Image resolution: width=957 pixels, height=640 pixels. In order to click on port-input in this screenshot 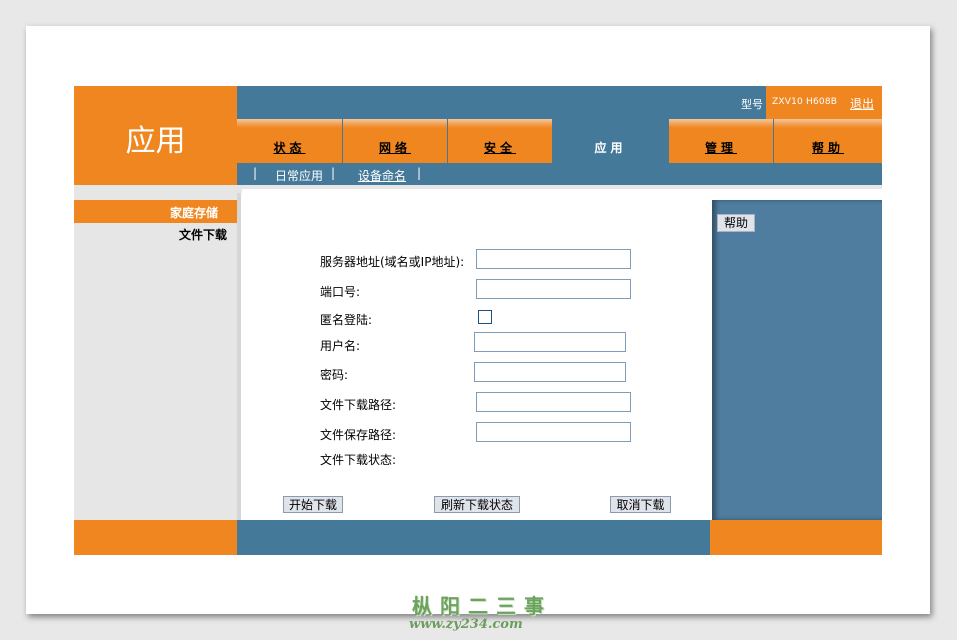, I will do `click(553, 289)`.